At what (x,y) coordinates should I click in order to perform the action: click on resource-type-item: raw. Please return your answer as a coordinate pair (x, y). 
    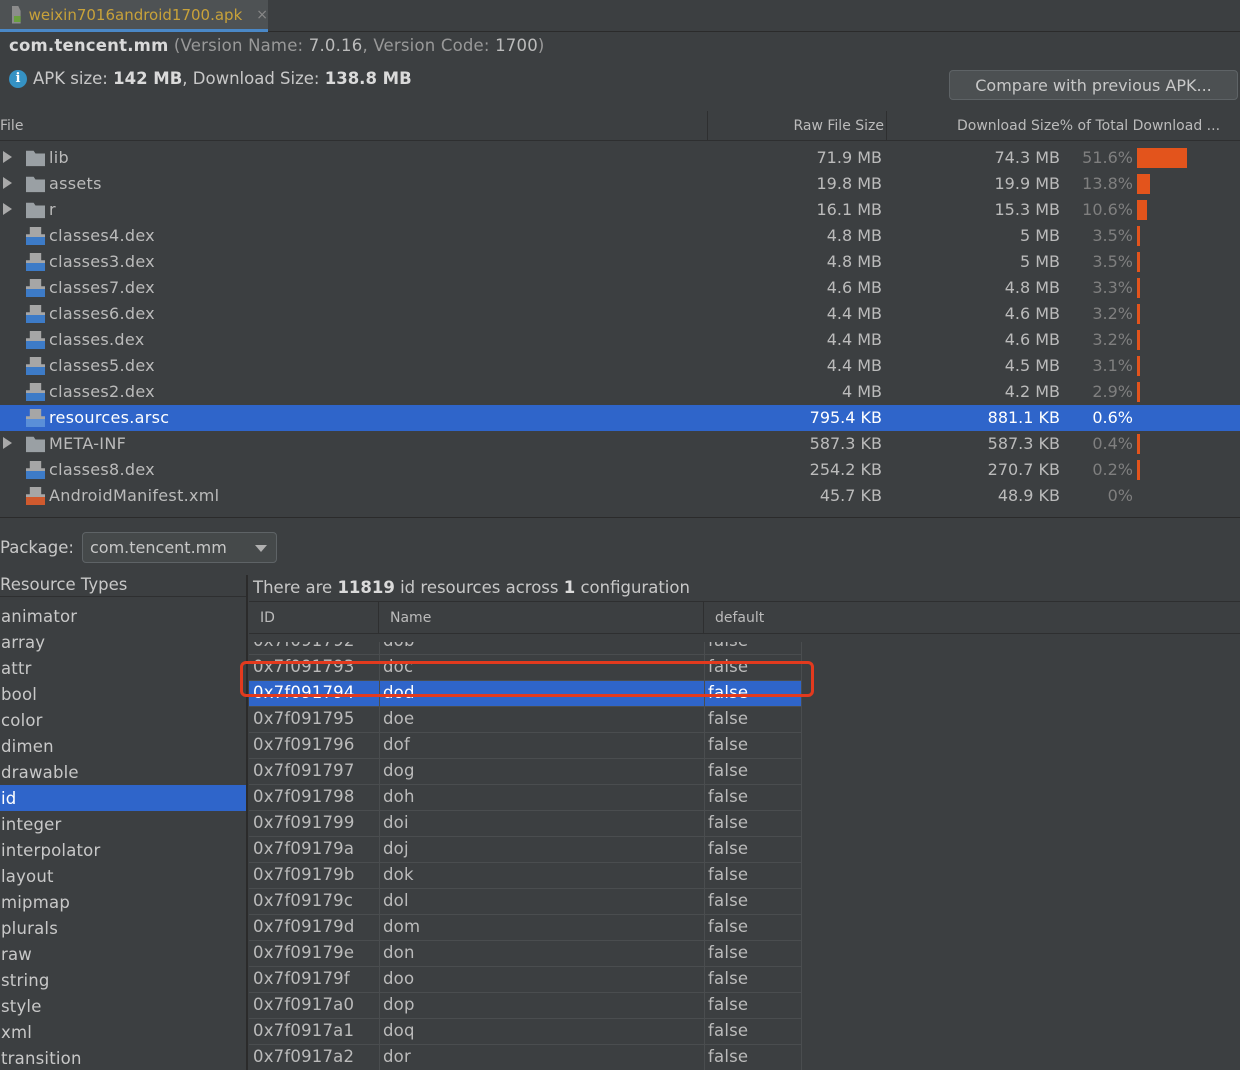
    Looking at the image, I should click on (123, 954).